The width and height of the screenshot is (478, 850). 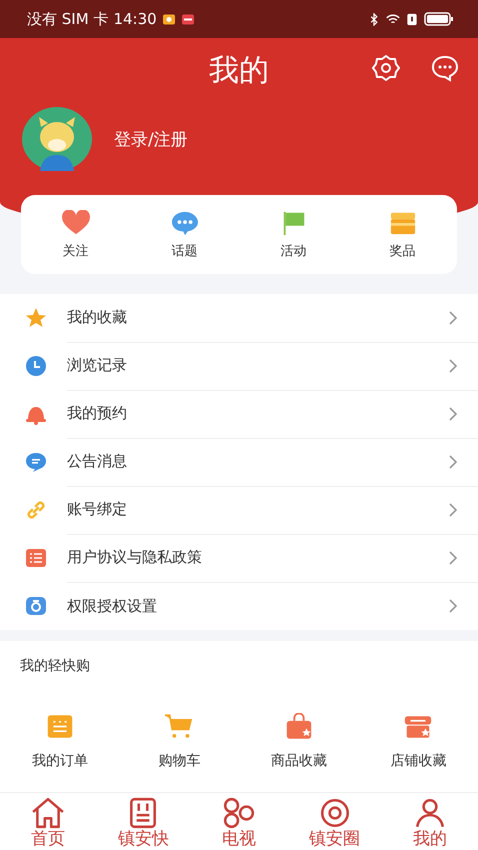 What do you see at coordinates (60, 761) in the screenshot?
I see `shop-label: 我的订单` at bounding box center [60, 761].